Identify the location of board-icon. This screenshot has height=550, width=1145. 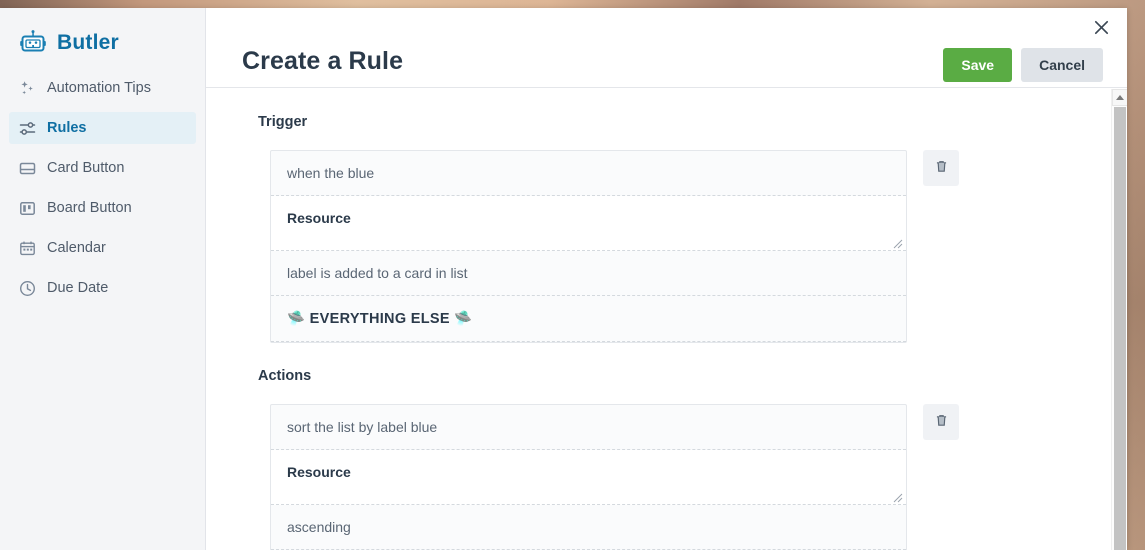
(27, 208).